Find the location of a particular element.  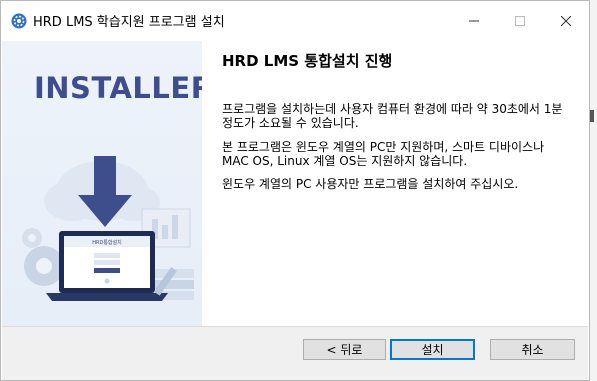

maximize-button is located at coordinates (520, 21).